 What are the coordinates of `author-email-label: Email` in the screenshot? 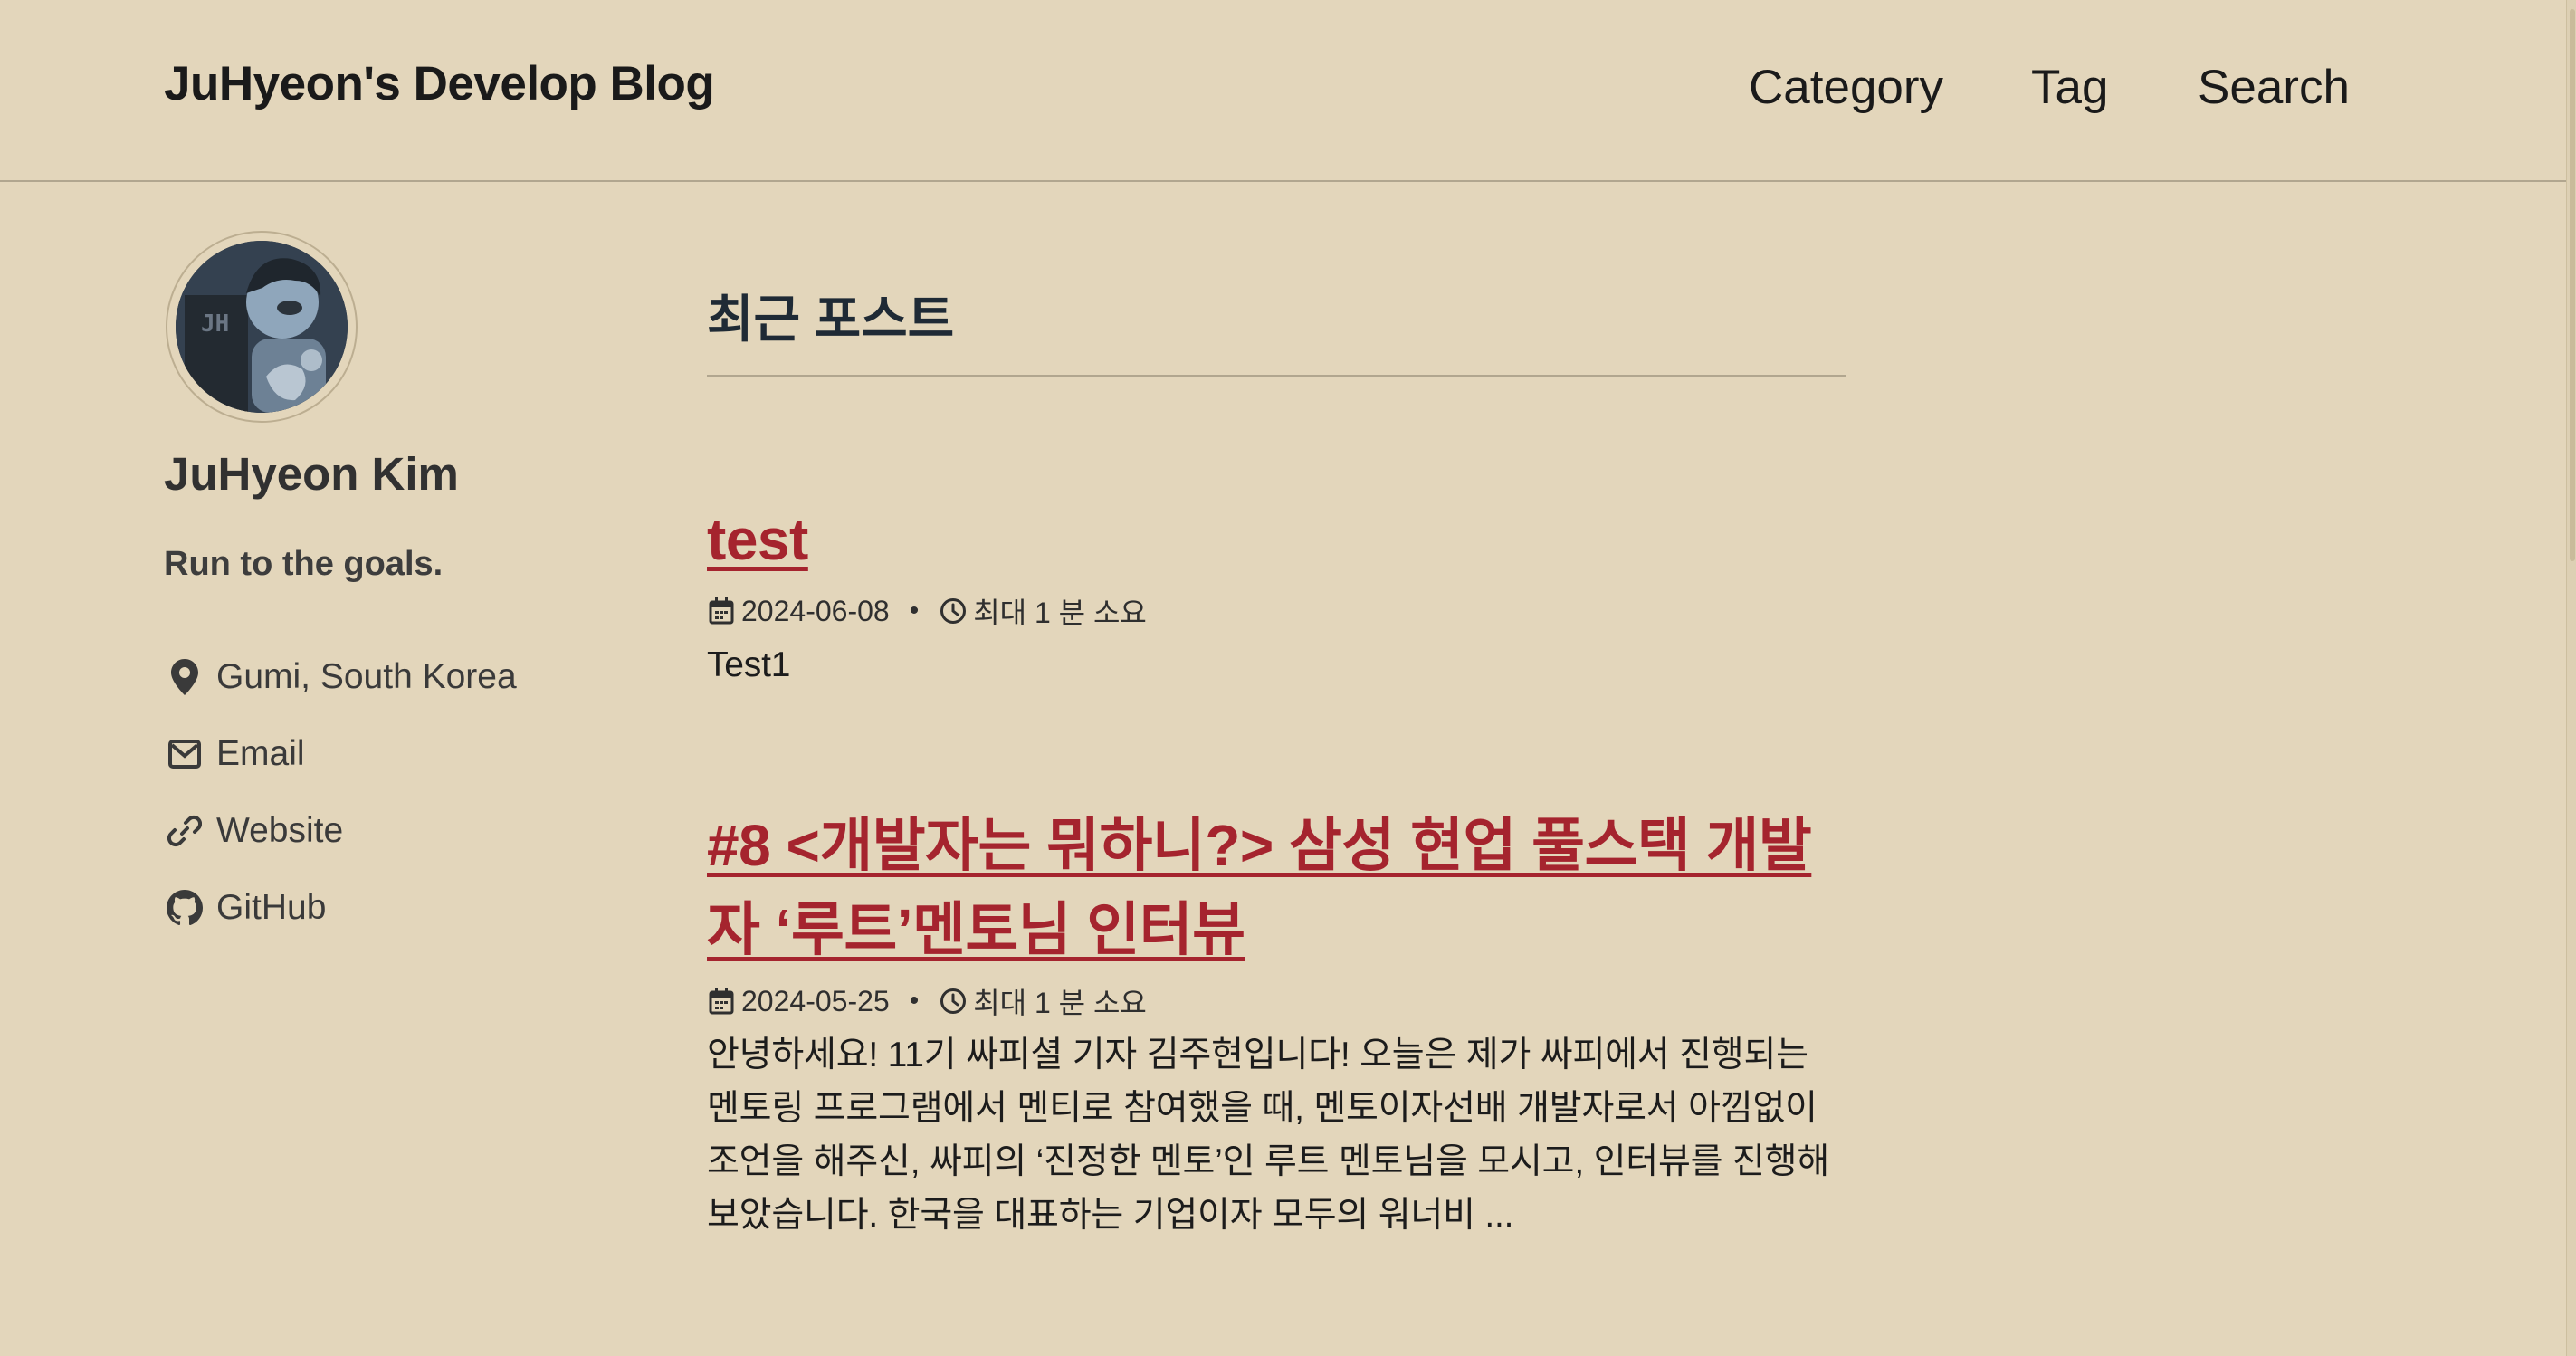 It's located at (260, 754).